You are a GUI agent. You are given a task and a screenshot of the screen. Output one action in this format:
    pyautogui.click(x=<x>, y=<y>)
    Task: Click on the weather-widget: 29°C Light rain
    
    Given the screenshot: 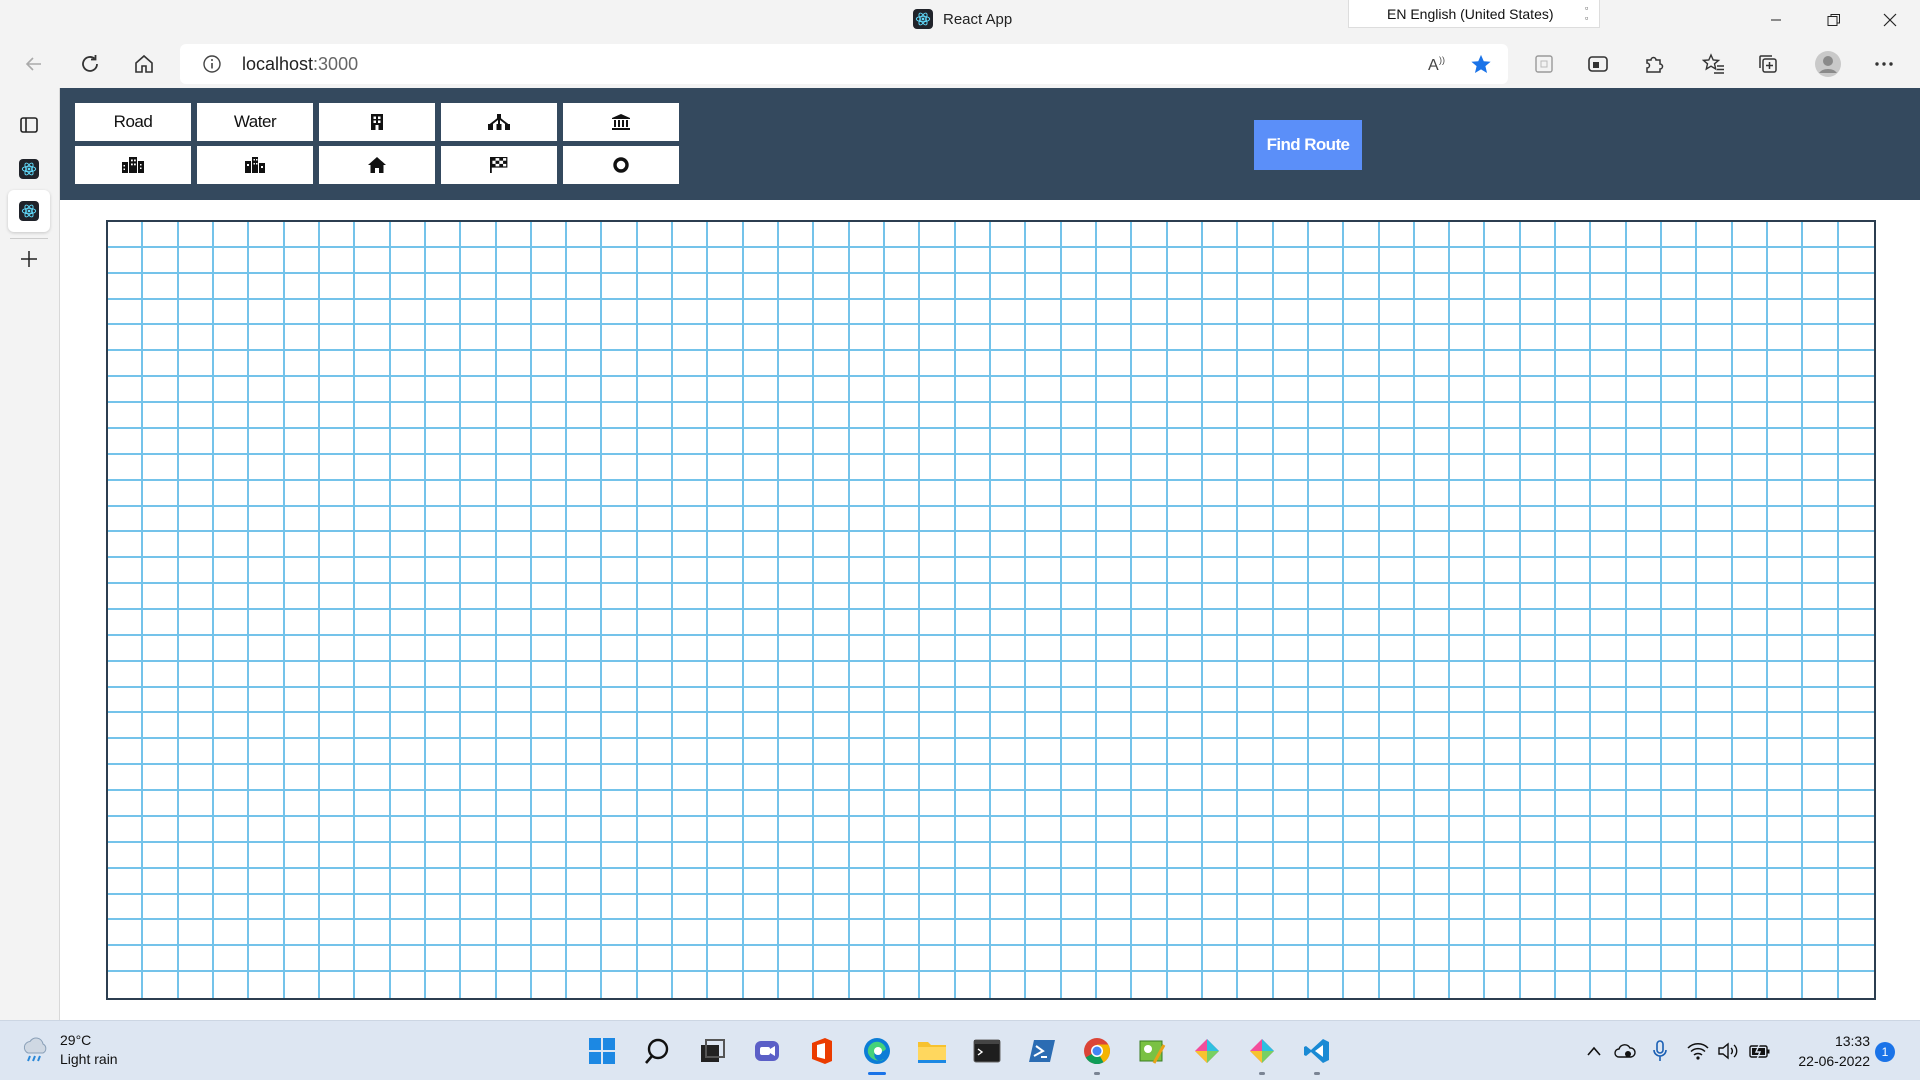 What is the action you would take?
    pyautogui.click(x=69, y=1050)
    